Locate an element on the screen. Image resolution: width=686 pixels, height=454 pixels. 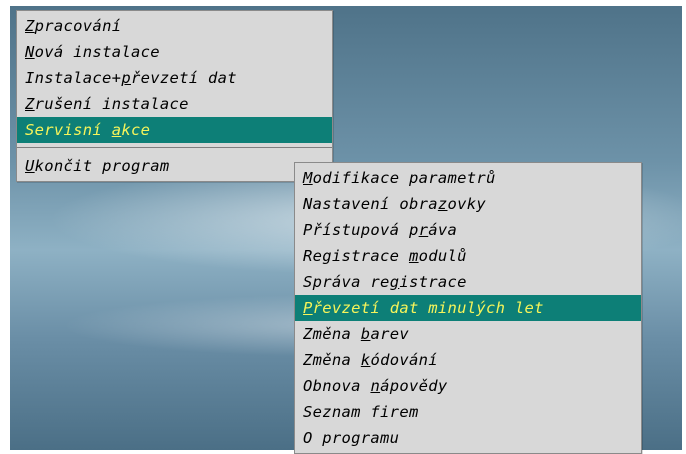
menu-item-zruseni-instalace: Zrušení instalace is located at coordinates (174, 104).